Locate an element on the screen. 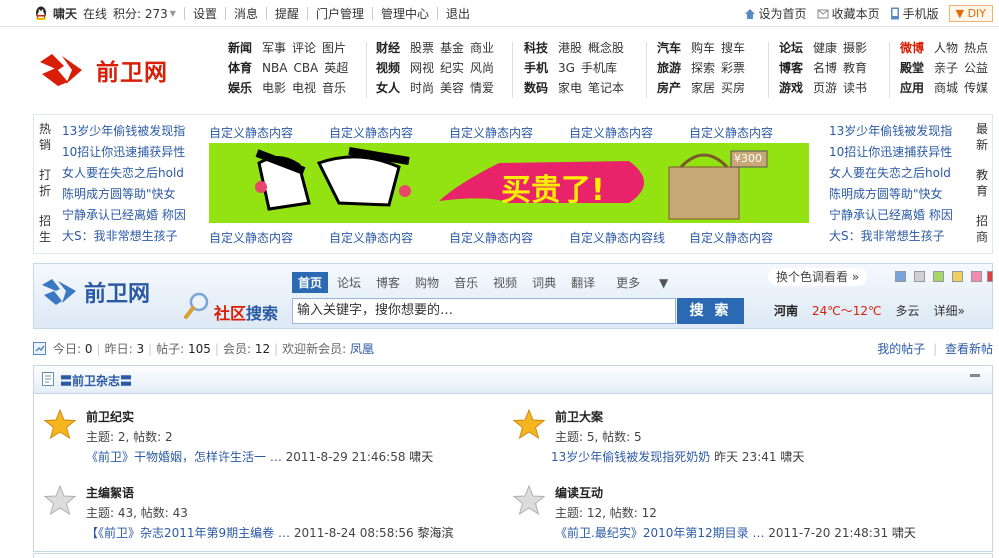 Image resolution: width=999 pixels, height=558 pixels. username-link: 啸天 is located at coordinates (65, 13).